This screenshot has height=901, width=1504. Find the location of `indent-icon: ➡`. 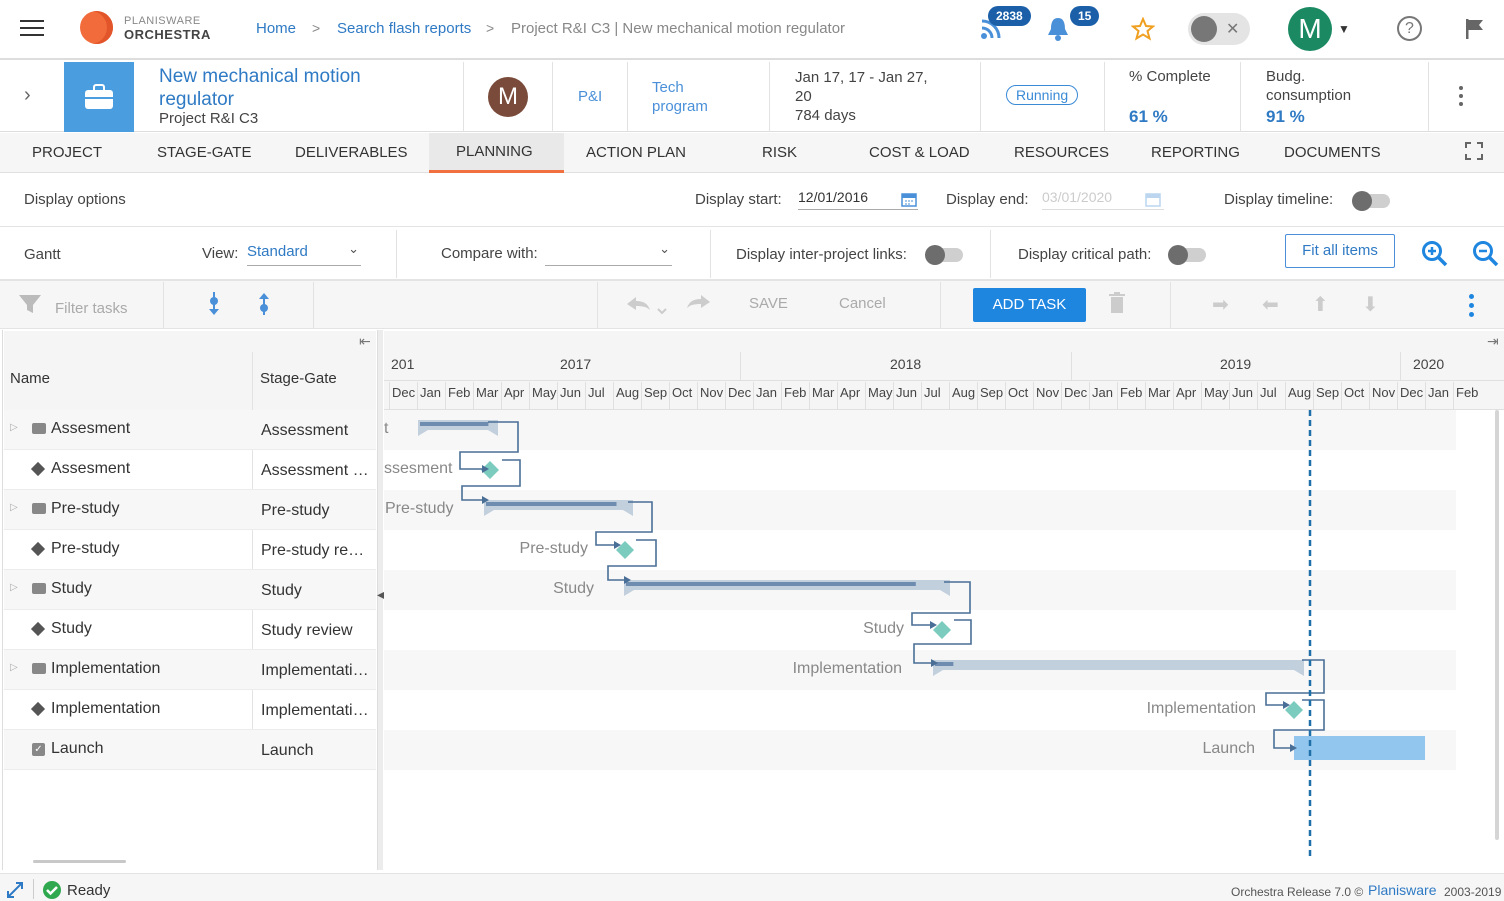

indent-icon: ➡ is located at coordinates (1220, 304).